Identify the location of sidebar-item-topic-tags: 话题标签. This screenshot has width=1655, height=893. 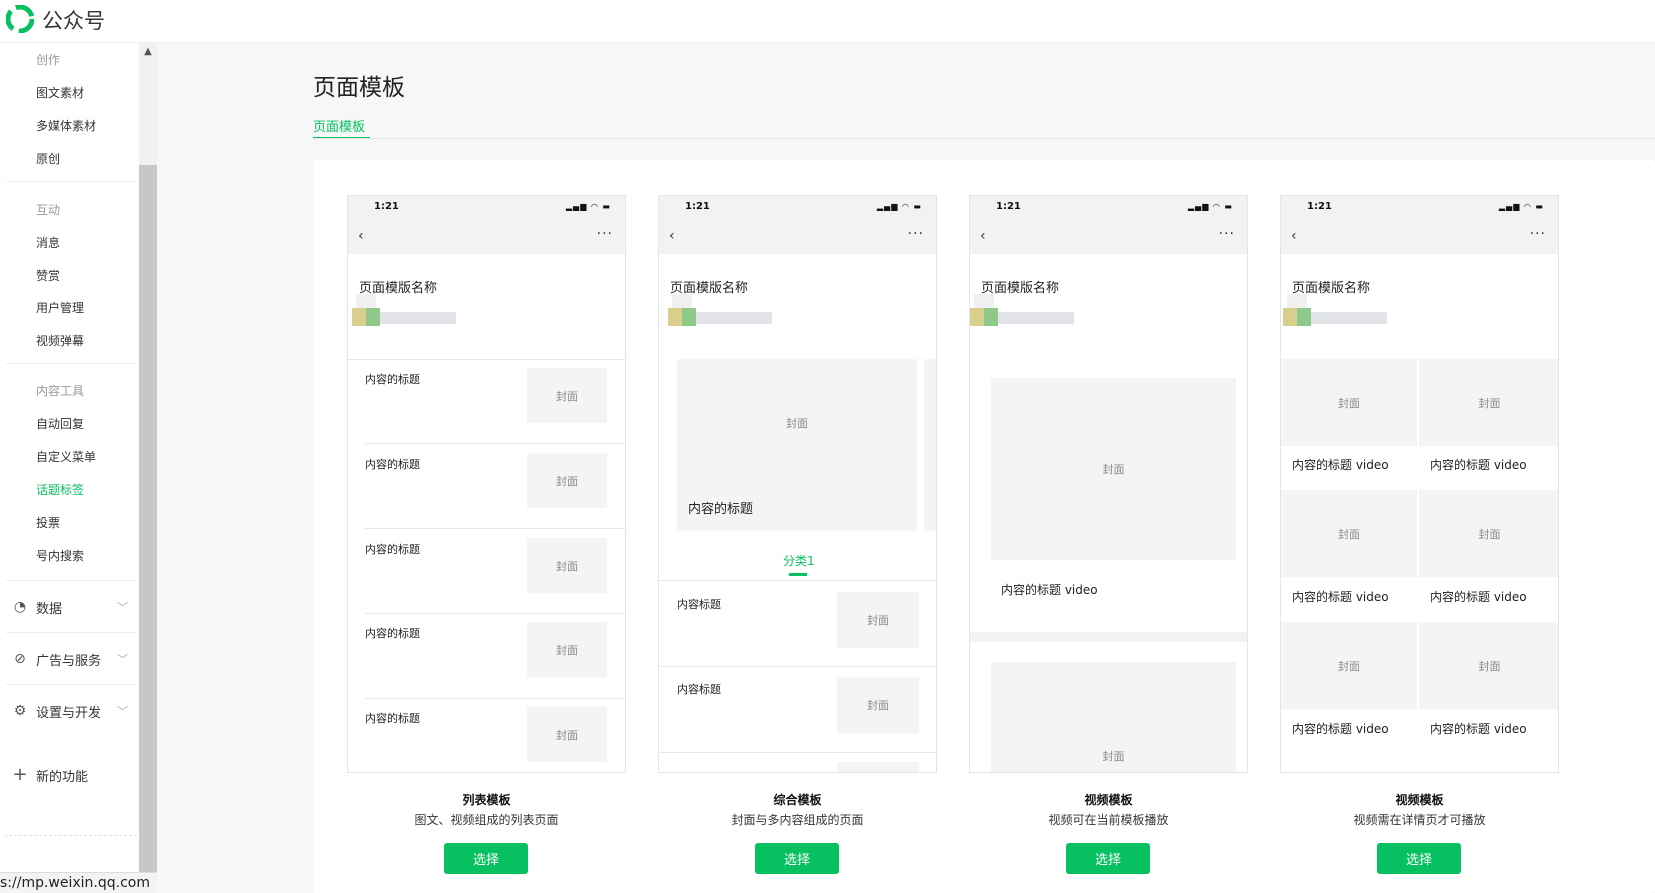
(60, 489).